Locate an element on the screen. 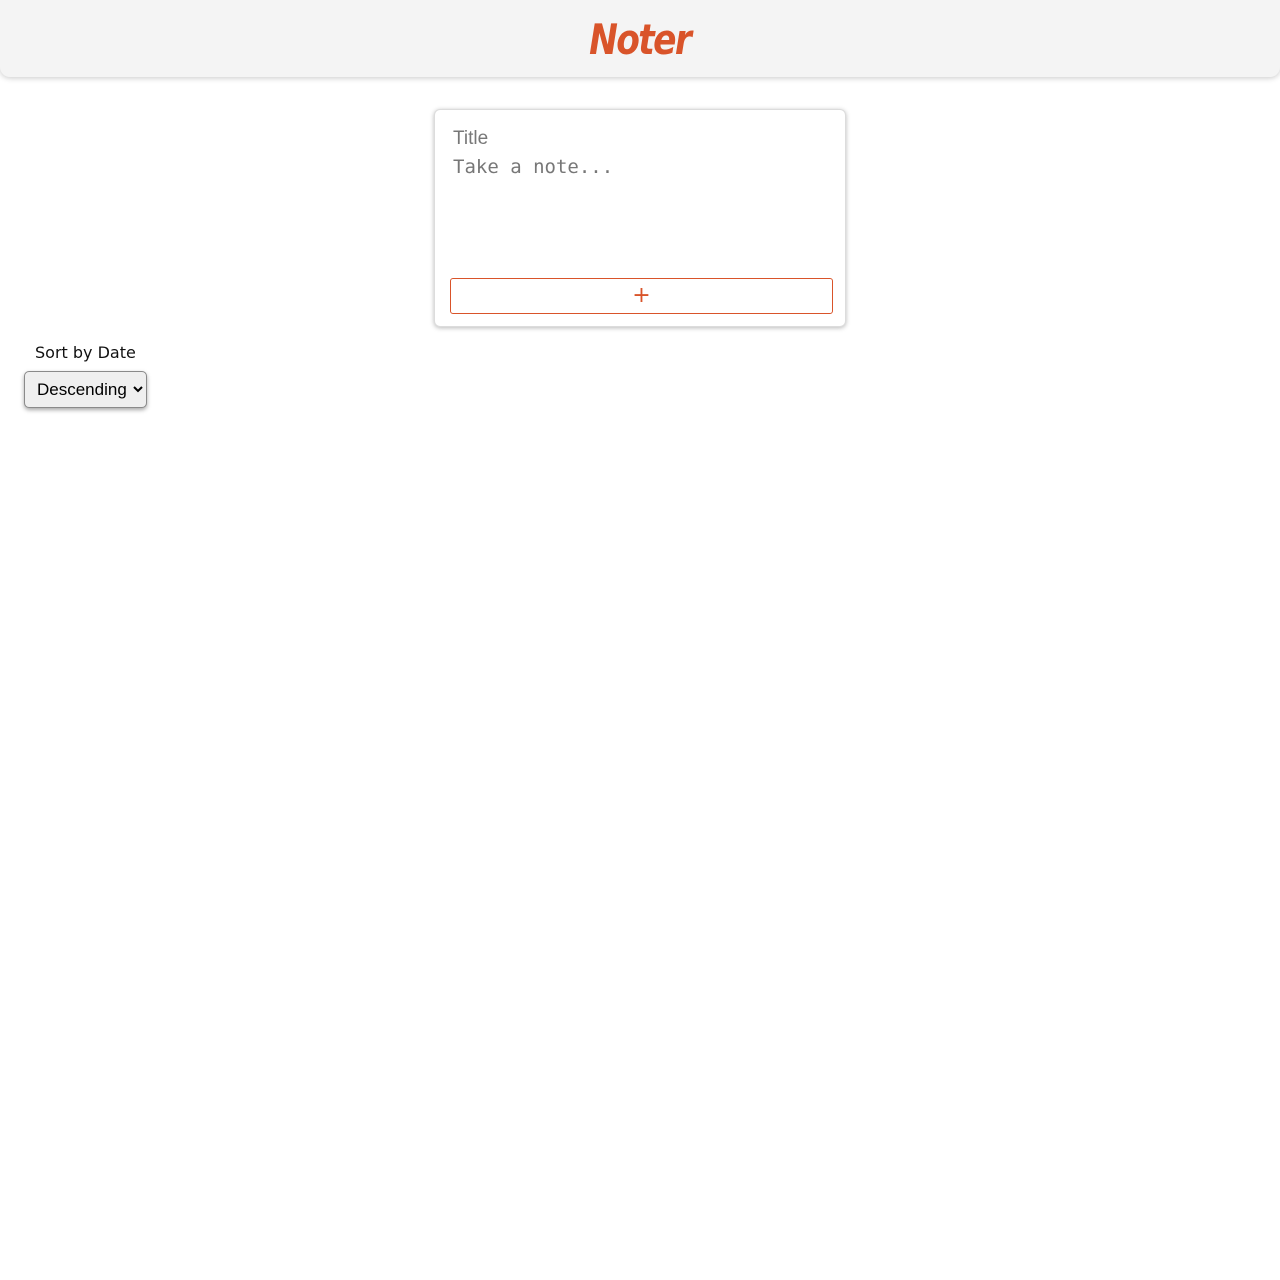 The width and height of the screenshot is (1280, 1280). note-create-form: + is located at coordinates (640, 218).